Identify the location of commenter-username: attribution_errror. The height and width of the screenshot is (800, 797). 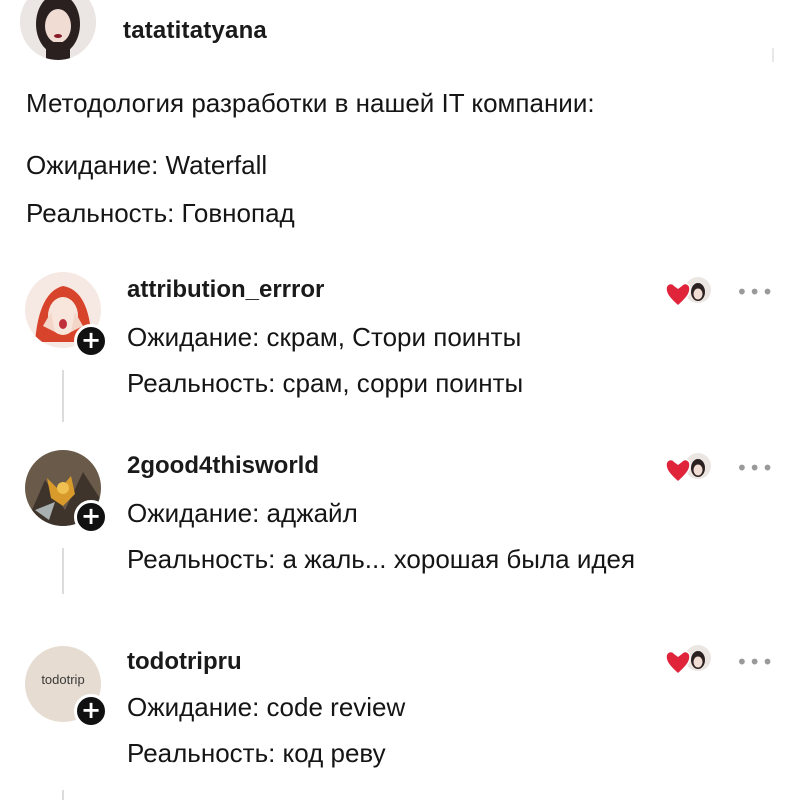
(225, 290).